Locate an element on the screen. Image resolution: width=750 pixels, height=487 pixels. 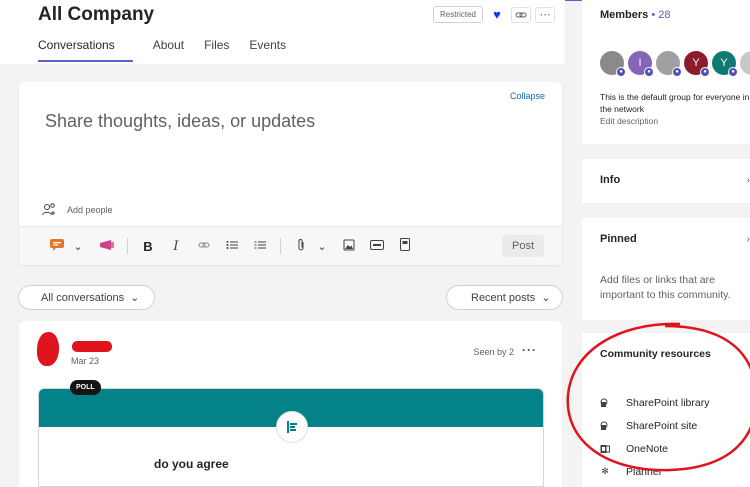
bold-icon: B is located at coordinates (148, 246).